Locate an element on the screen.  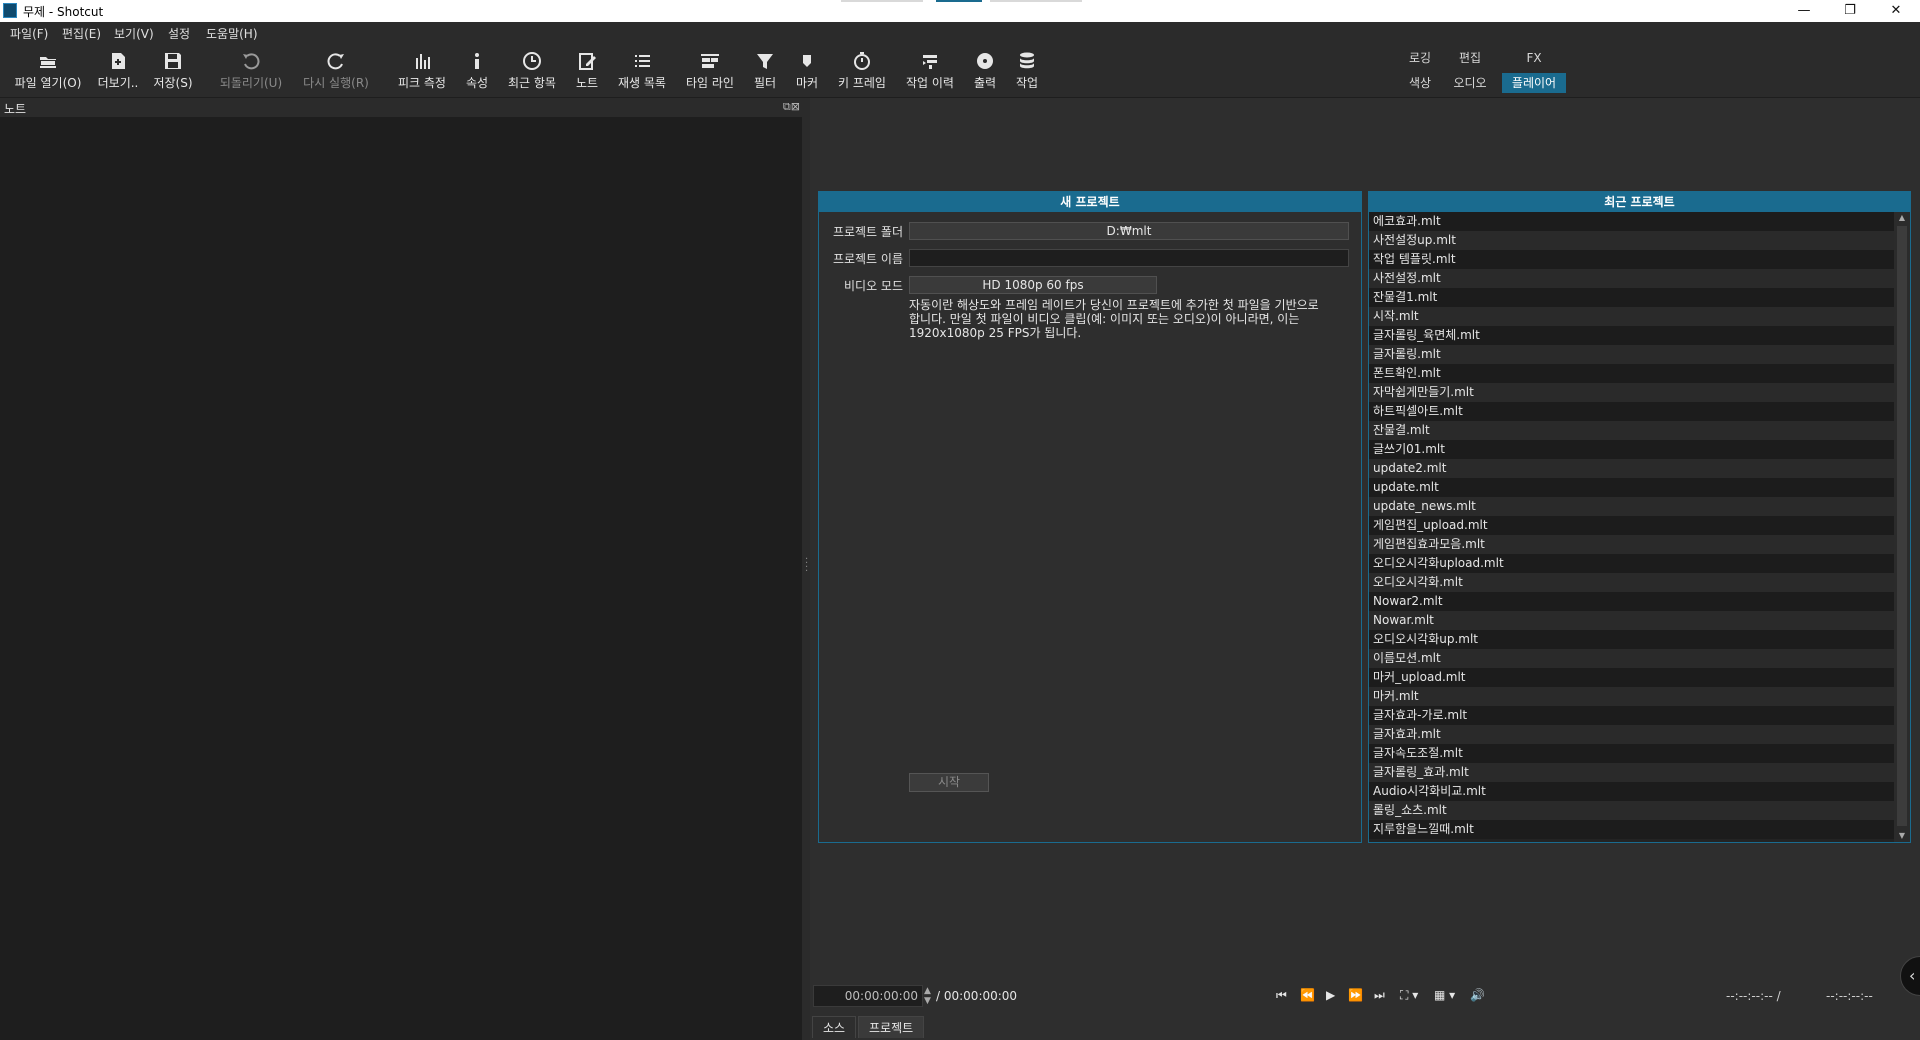
layout-color-button: 색상 is located at coordinates (1420, 83).